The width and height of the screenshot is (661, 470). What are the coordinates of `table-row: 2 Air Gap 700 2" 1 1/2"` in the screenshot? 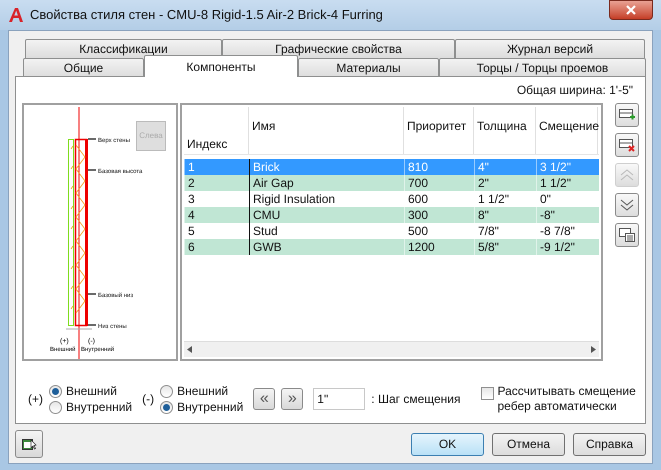 It's located at (391, 183).